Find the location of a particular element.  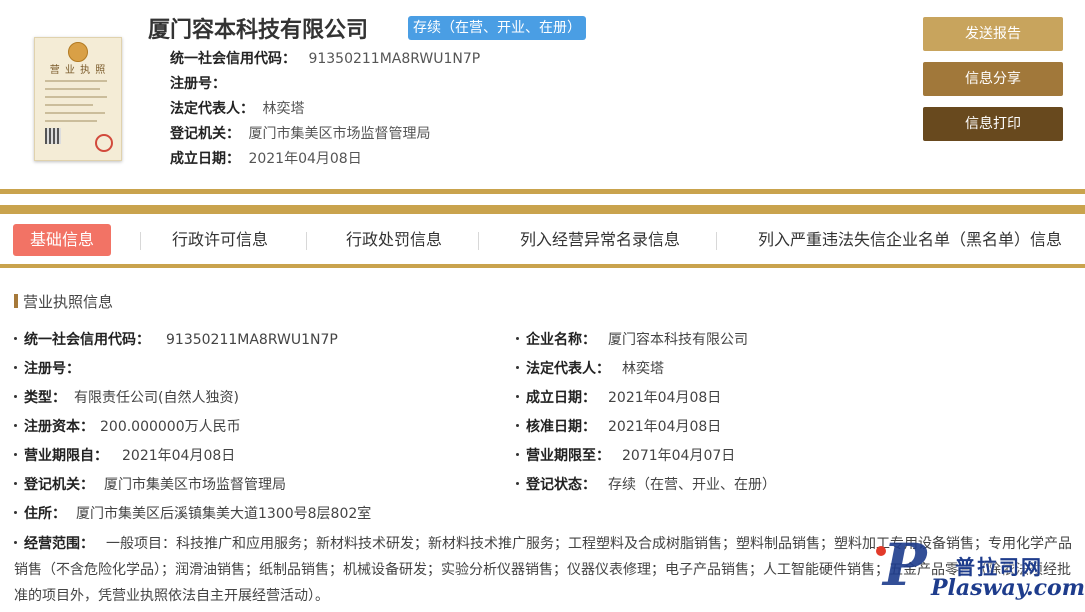

plasway-watermark: P 普拉司网 Plasway.com is located at coordinates (970, 566).